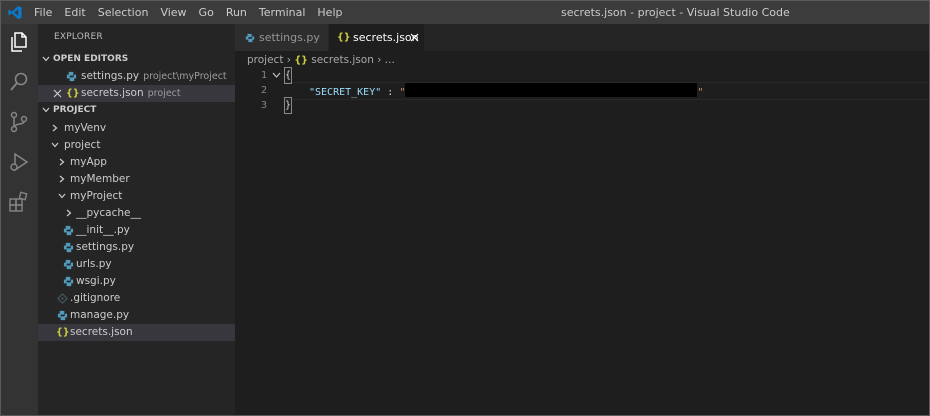  Describe the element at coordinates (136, 315) in the screenshot. I see `tree-item-manage-py: manage.py` at that location.